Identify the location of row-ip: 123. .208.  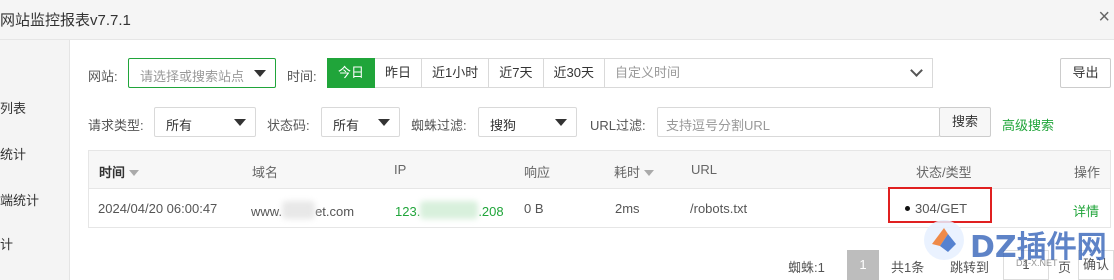
(449, 210).